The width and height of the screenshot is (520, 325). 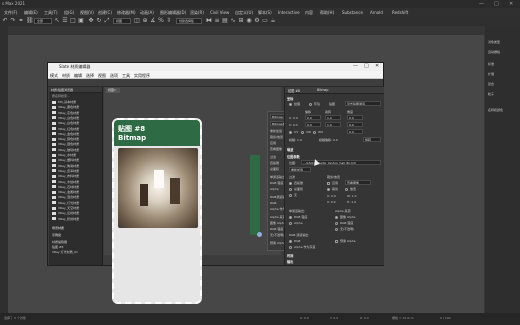 What do you see at coordinates (76, 203) in the screenshot?
I see `browser-item: VRay_灯光材质` at bounding box center [76, 203].